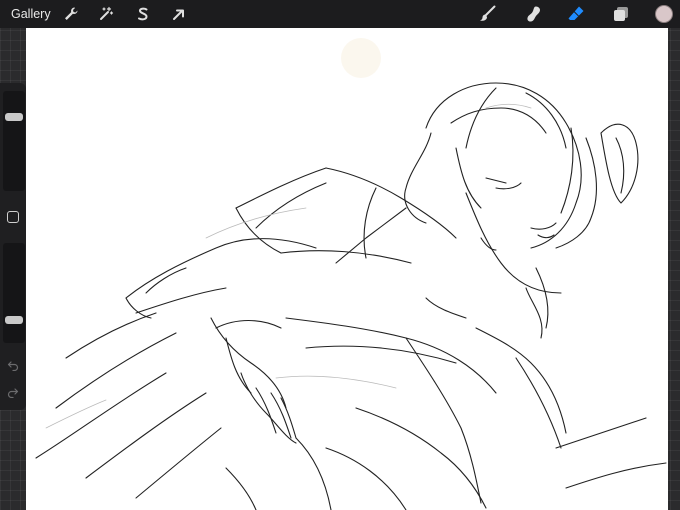 The height and width of the screenshot is (510, 680). I want to click on opacity-handle, so click(14, 320).